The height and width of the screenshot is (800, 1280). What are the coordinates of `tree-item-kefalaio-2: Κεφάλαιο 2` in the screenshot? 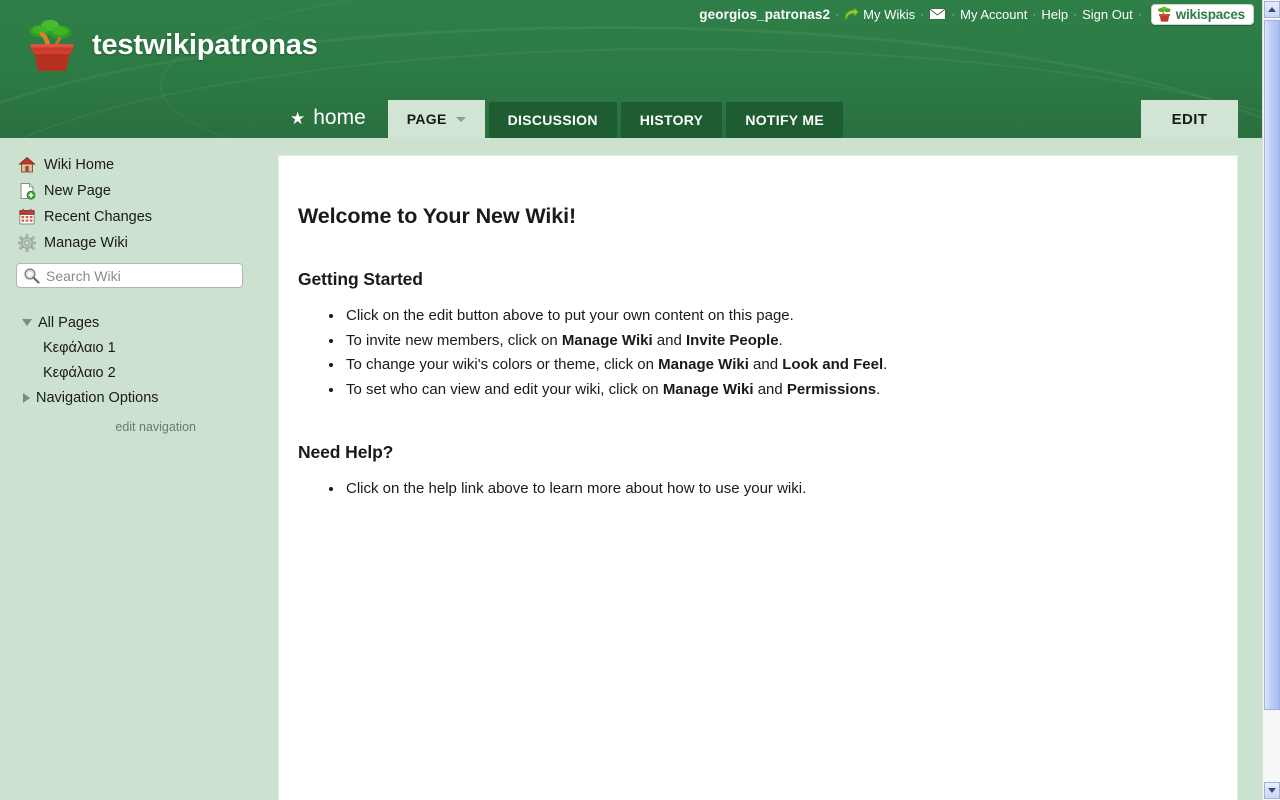 It's located at (139, 372).